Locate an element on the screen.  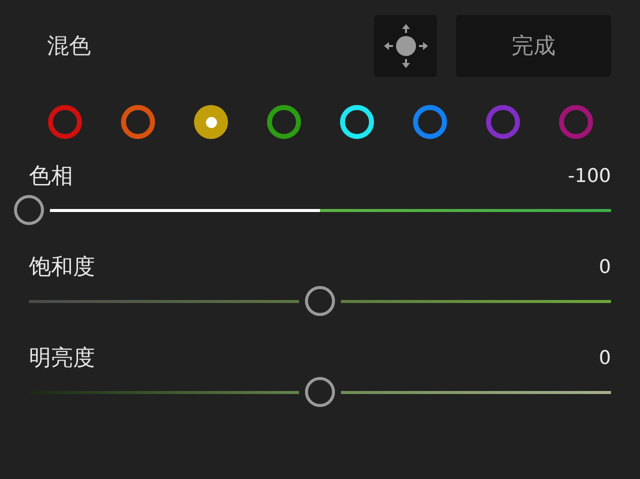
slider-label: 色相 is located at coordinates (51, 176).